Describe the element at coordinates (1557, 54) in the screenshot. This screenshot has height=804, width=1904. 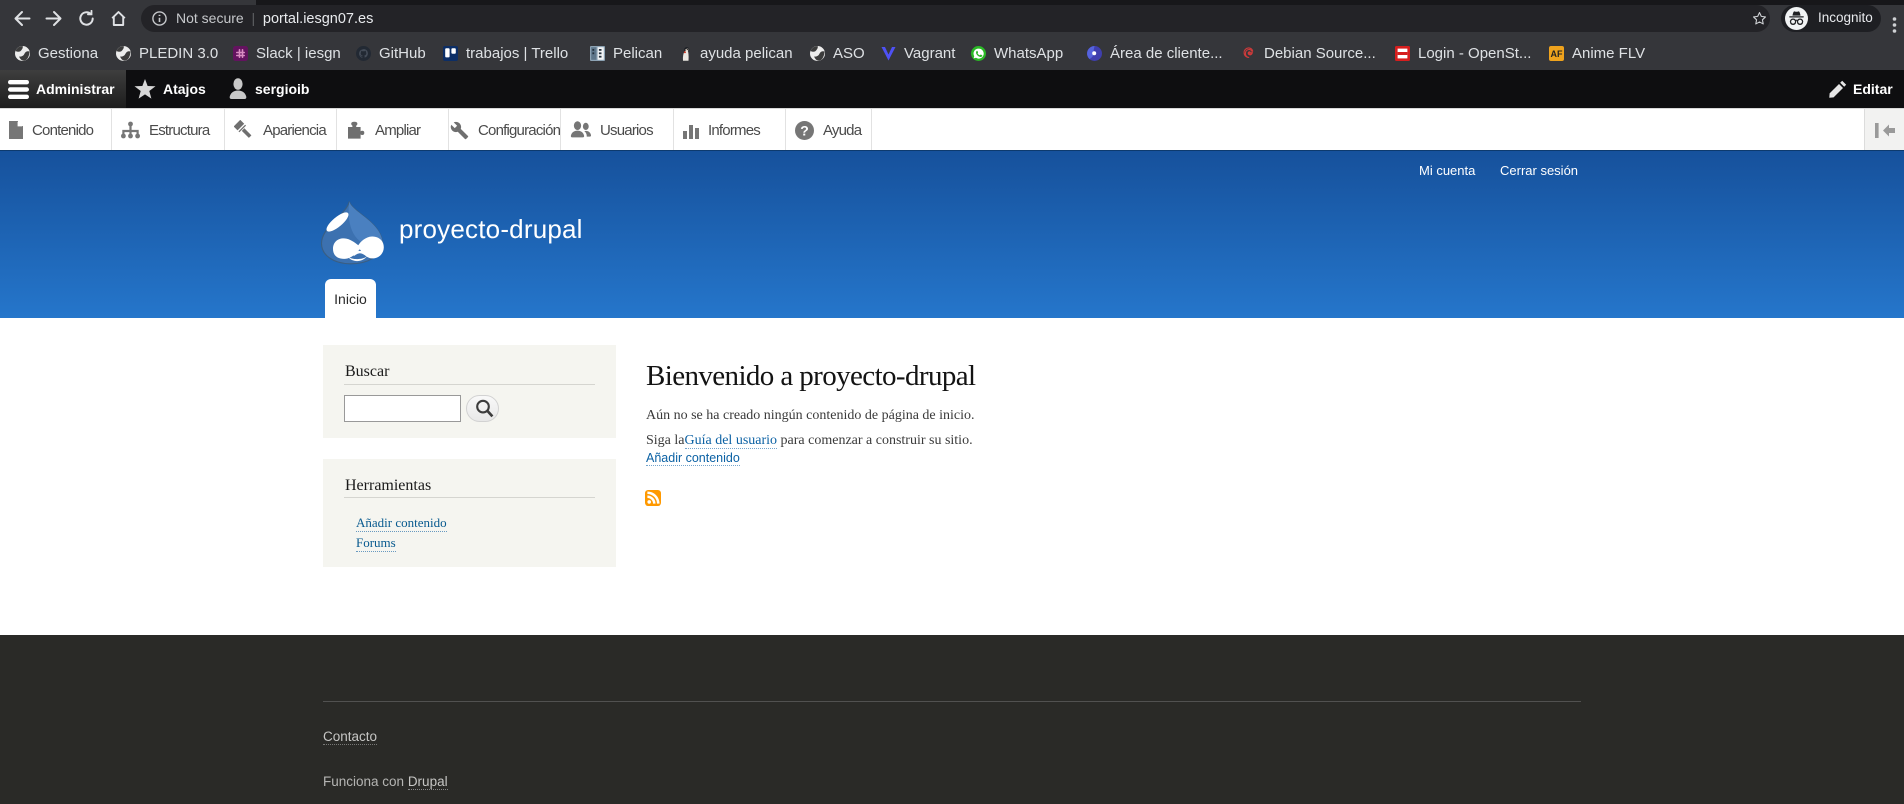
I see `svg-text: AF` at that location.